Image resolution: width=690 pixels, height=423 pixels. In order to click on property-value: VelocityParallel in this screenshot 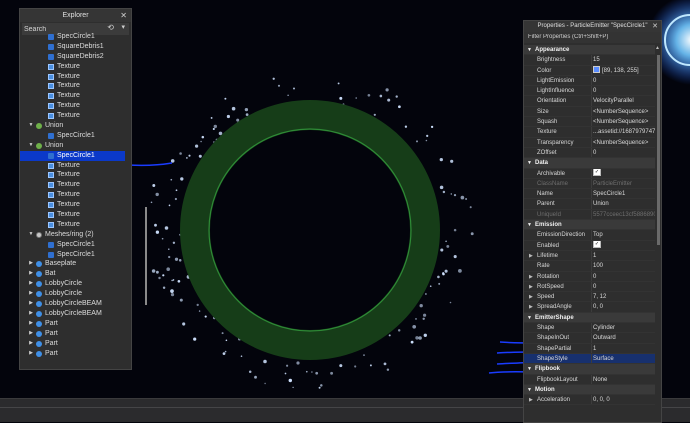, I will do `click(624, 100)`.